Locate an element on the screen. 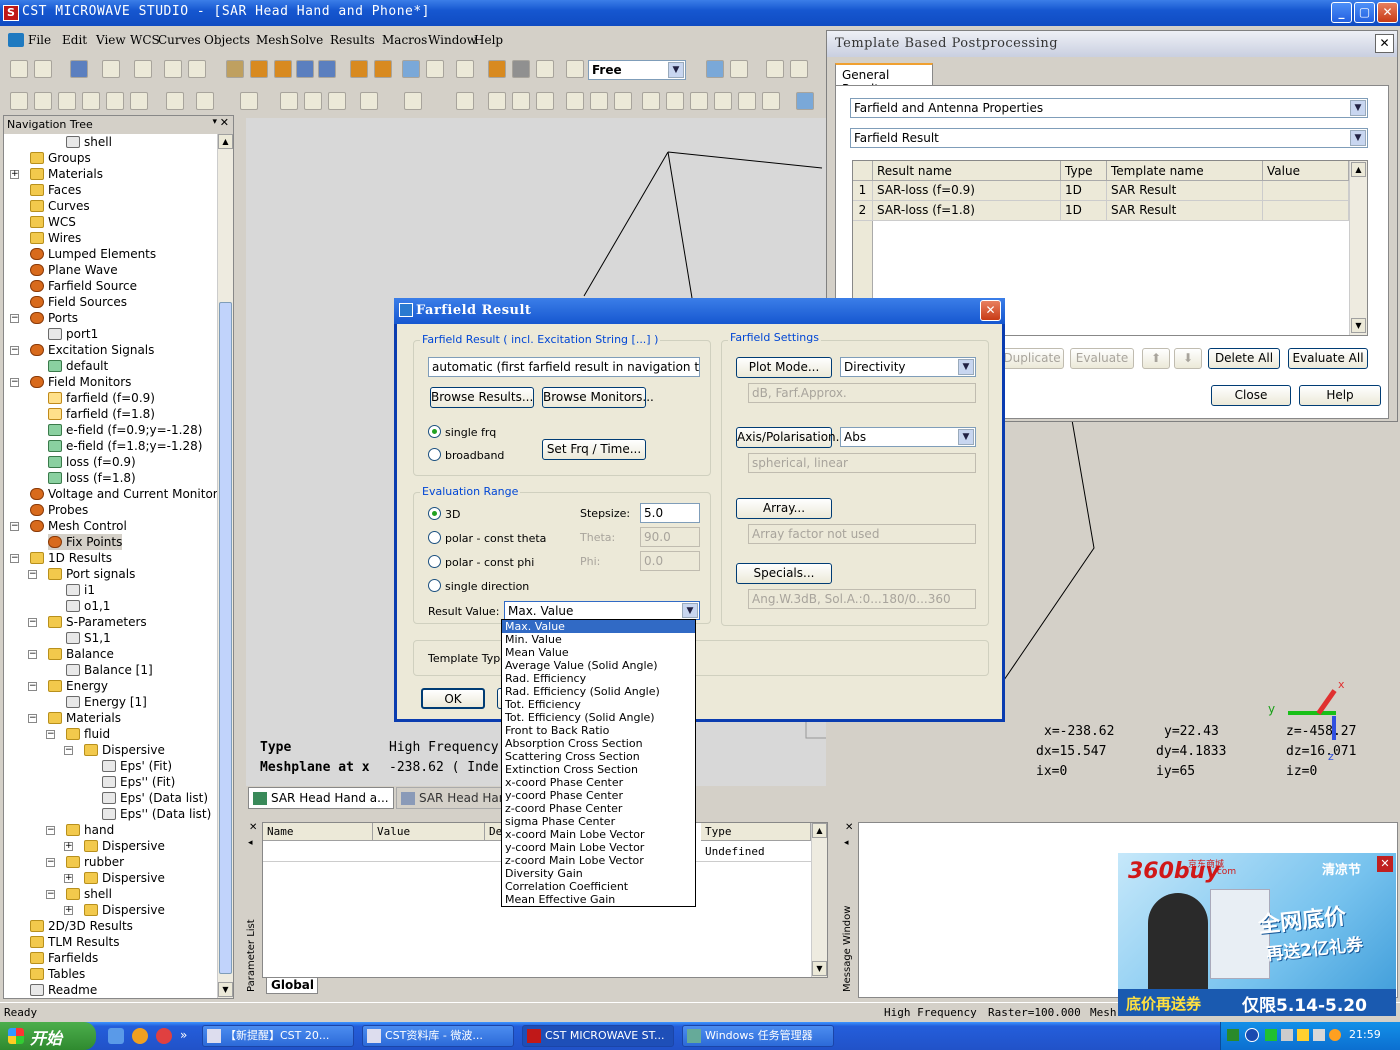 The height and width of the screenshot is (1050, 1400). transform-icon is located at coordinates (249, 101).